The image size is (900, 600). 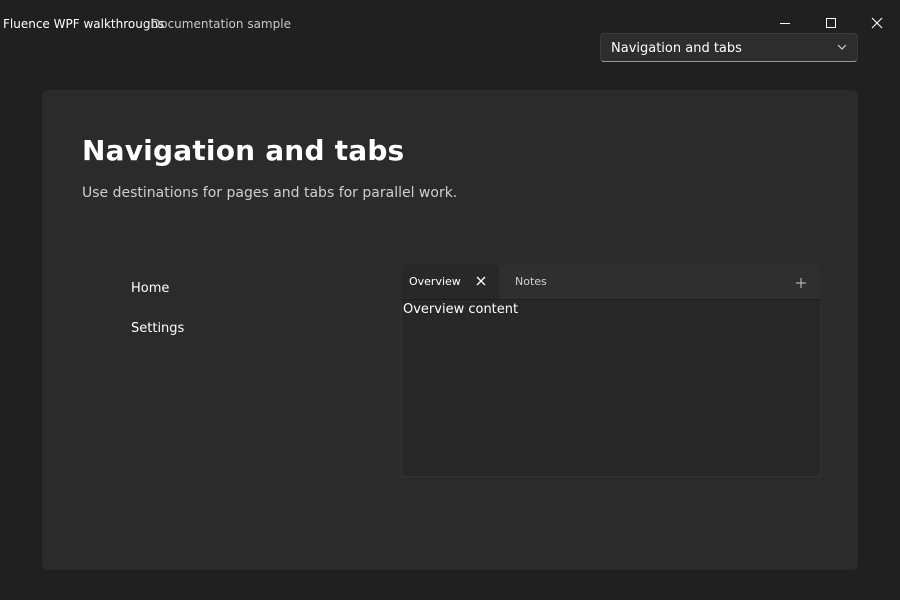 I want to click on tab-content-text: Overview content, so click(x=461, y=309).